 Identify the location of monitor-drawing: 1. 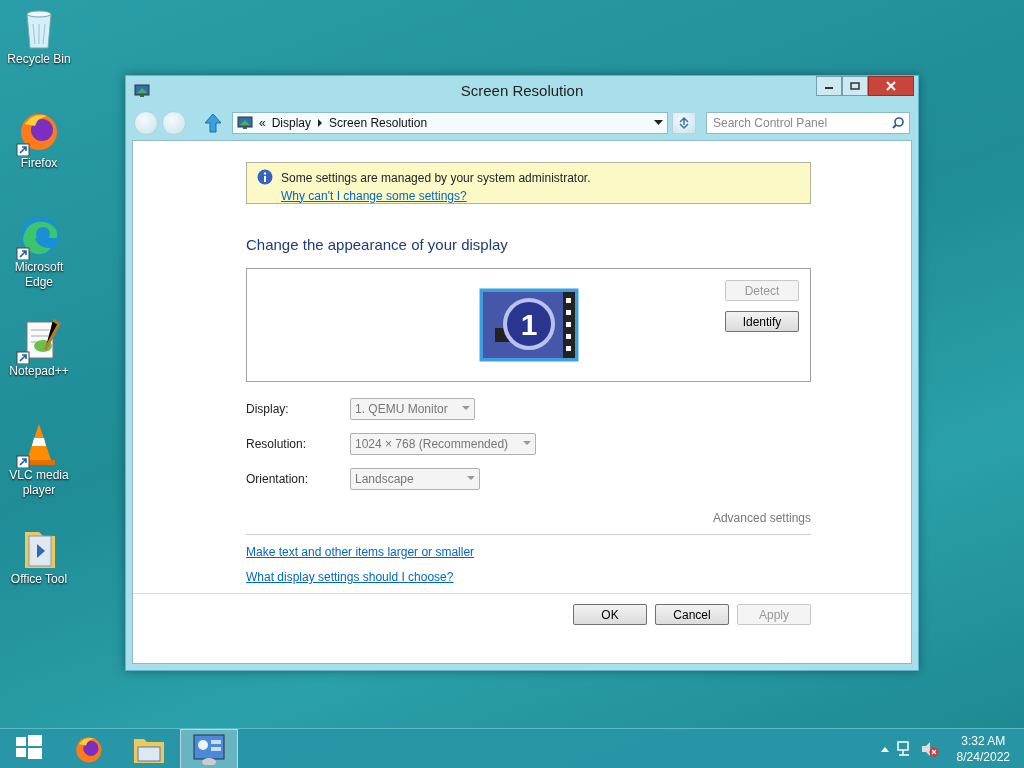
(528, 325).